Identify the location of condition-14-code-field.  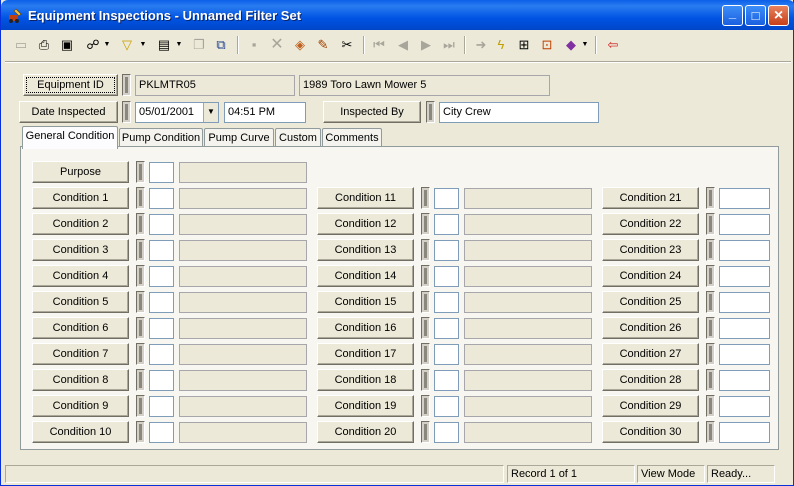
(446, 276).